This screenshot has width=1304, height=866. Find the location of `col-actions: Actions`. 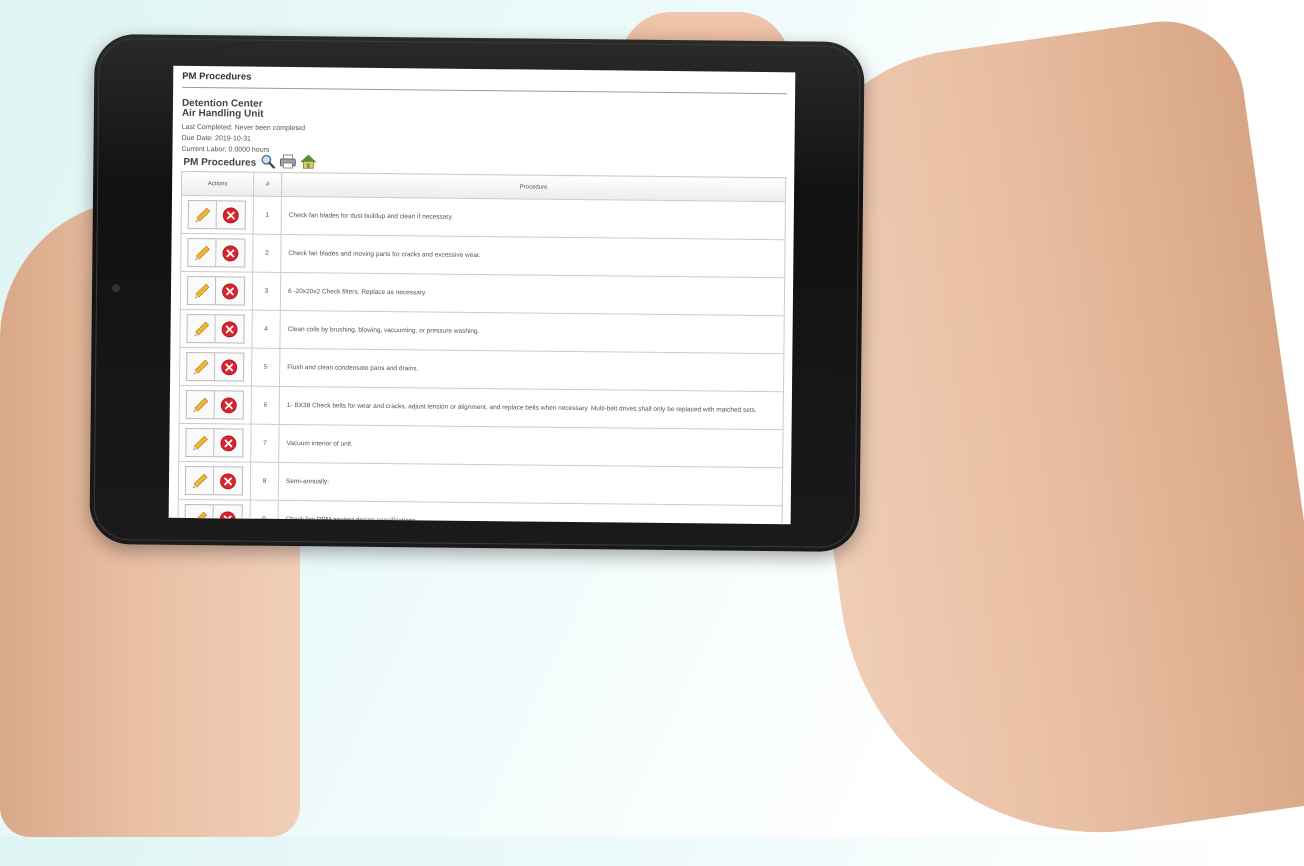

col-actions: Actions is located at coordinates (217, 184).